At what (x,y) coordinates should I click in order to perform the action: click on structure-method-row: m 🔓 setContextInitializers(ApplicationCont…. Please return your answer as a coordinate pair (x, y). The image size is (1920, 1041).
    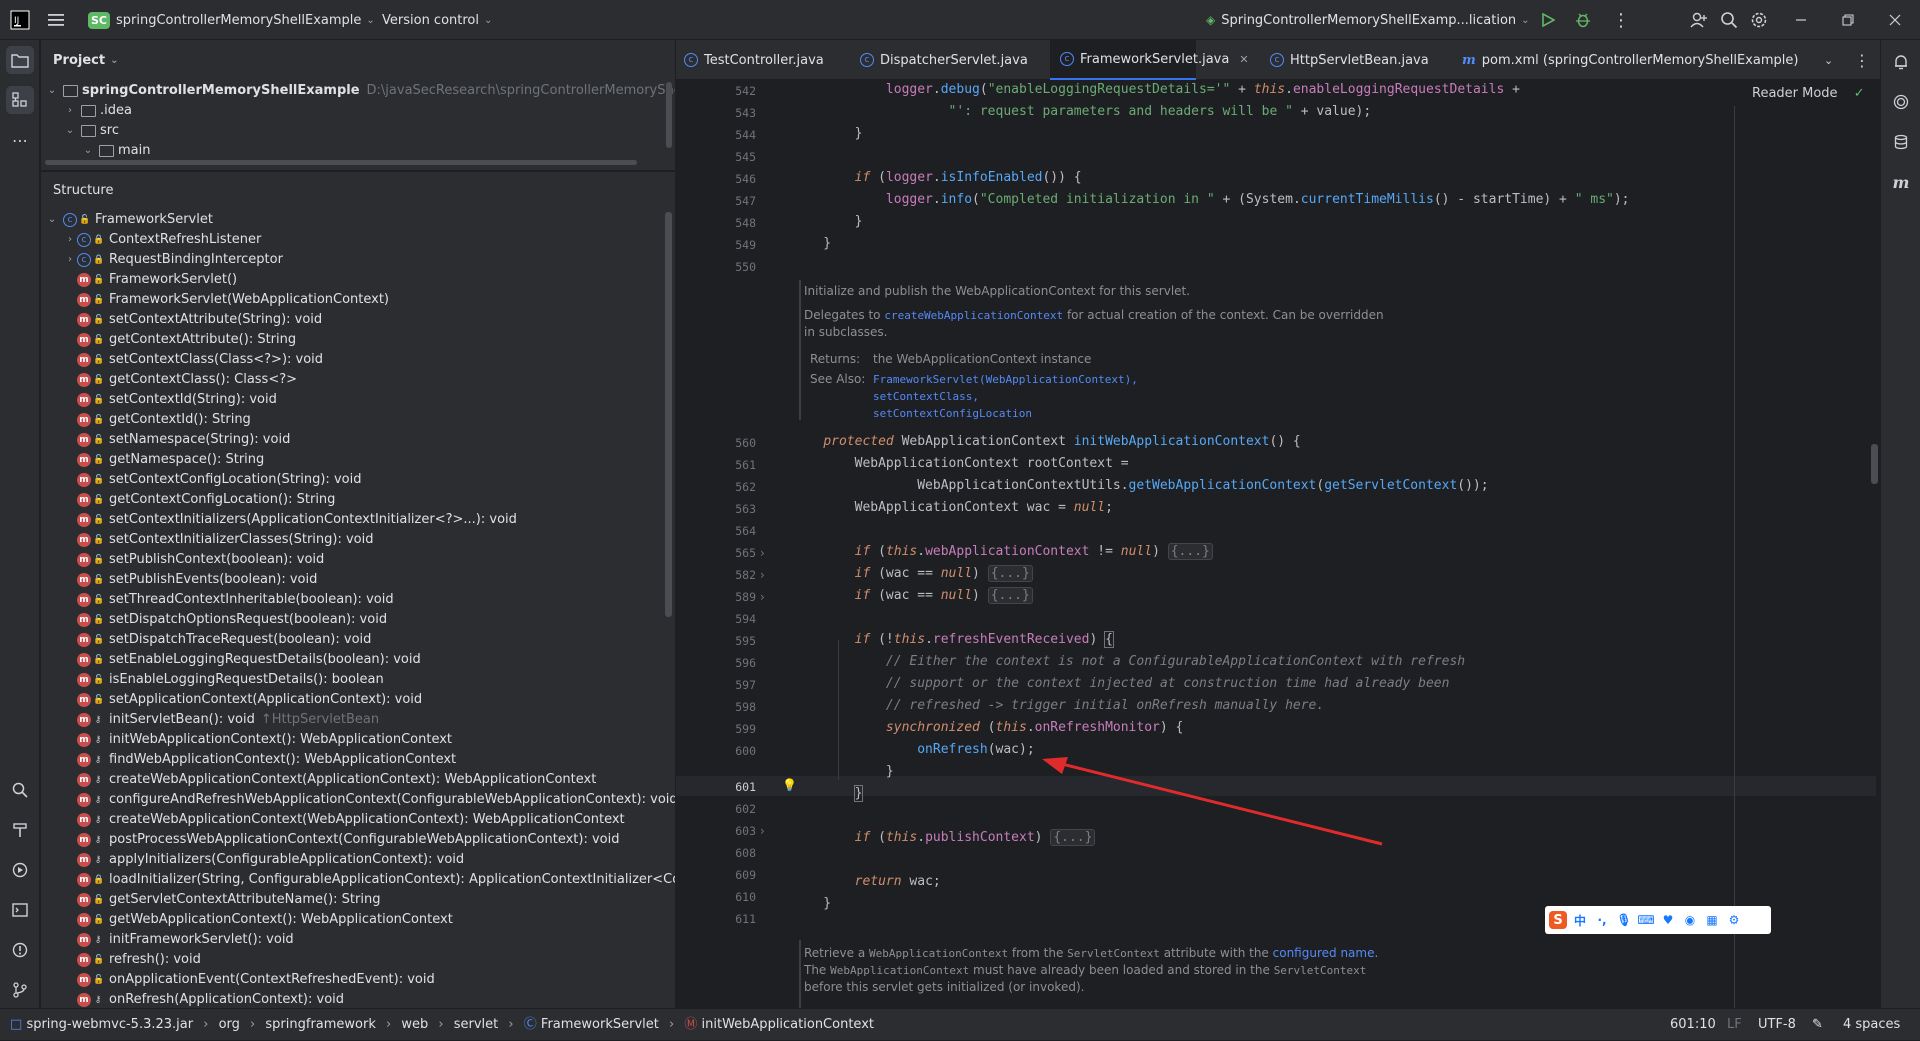
    Looking at the image, I should click on (297, 520).